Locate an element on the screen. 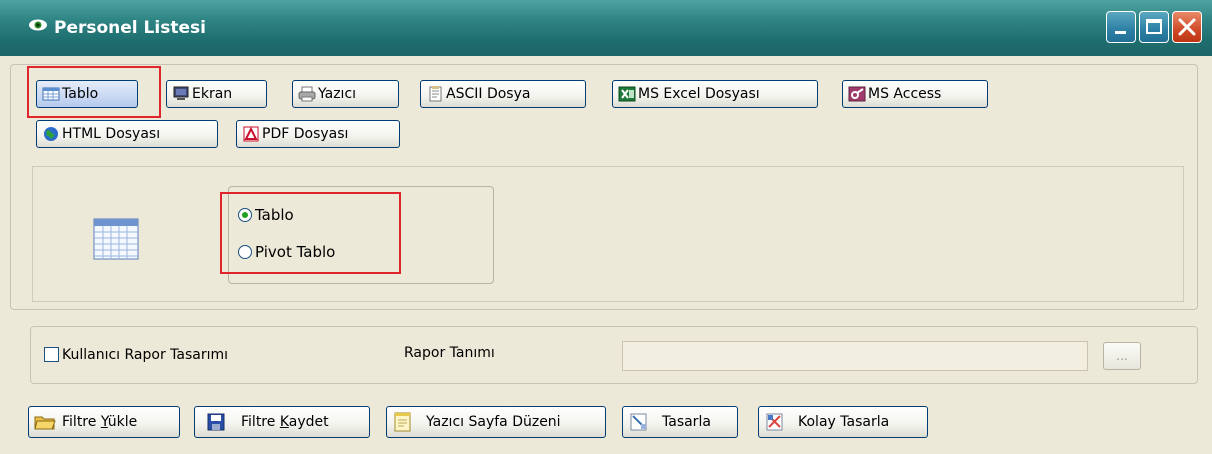 Image resolution: width=1212 pixels, height=454 pixels. ms-access-button: MS Access is located at coordinates (915, 94).